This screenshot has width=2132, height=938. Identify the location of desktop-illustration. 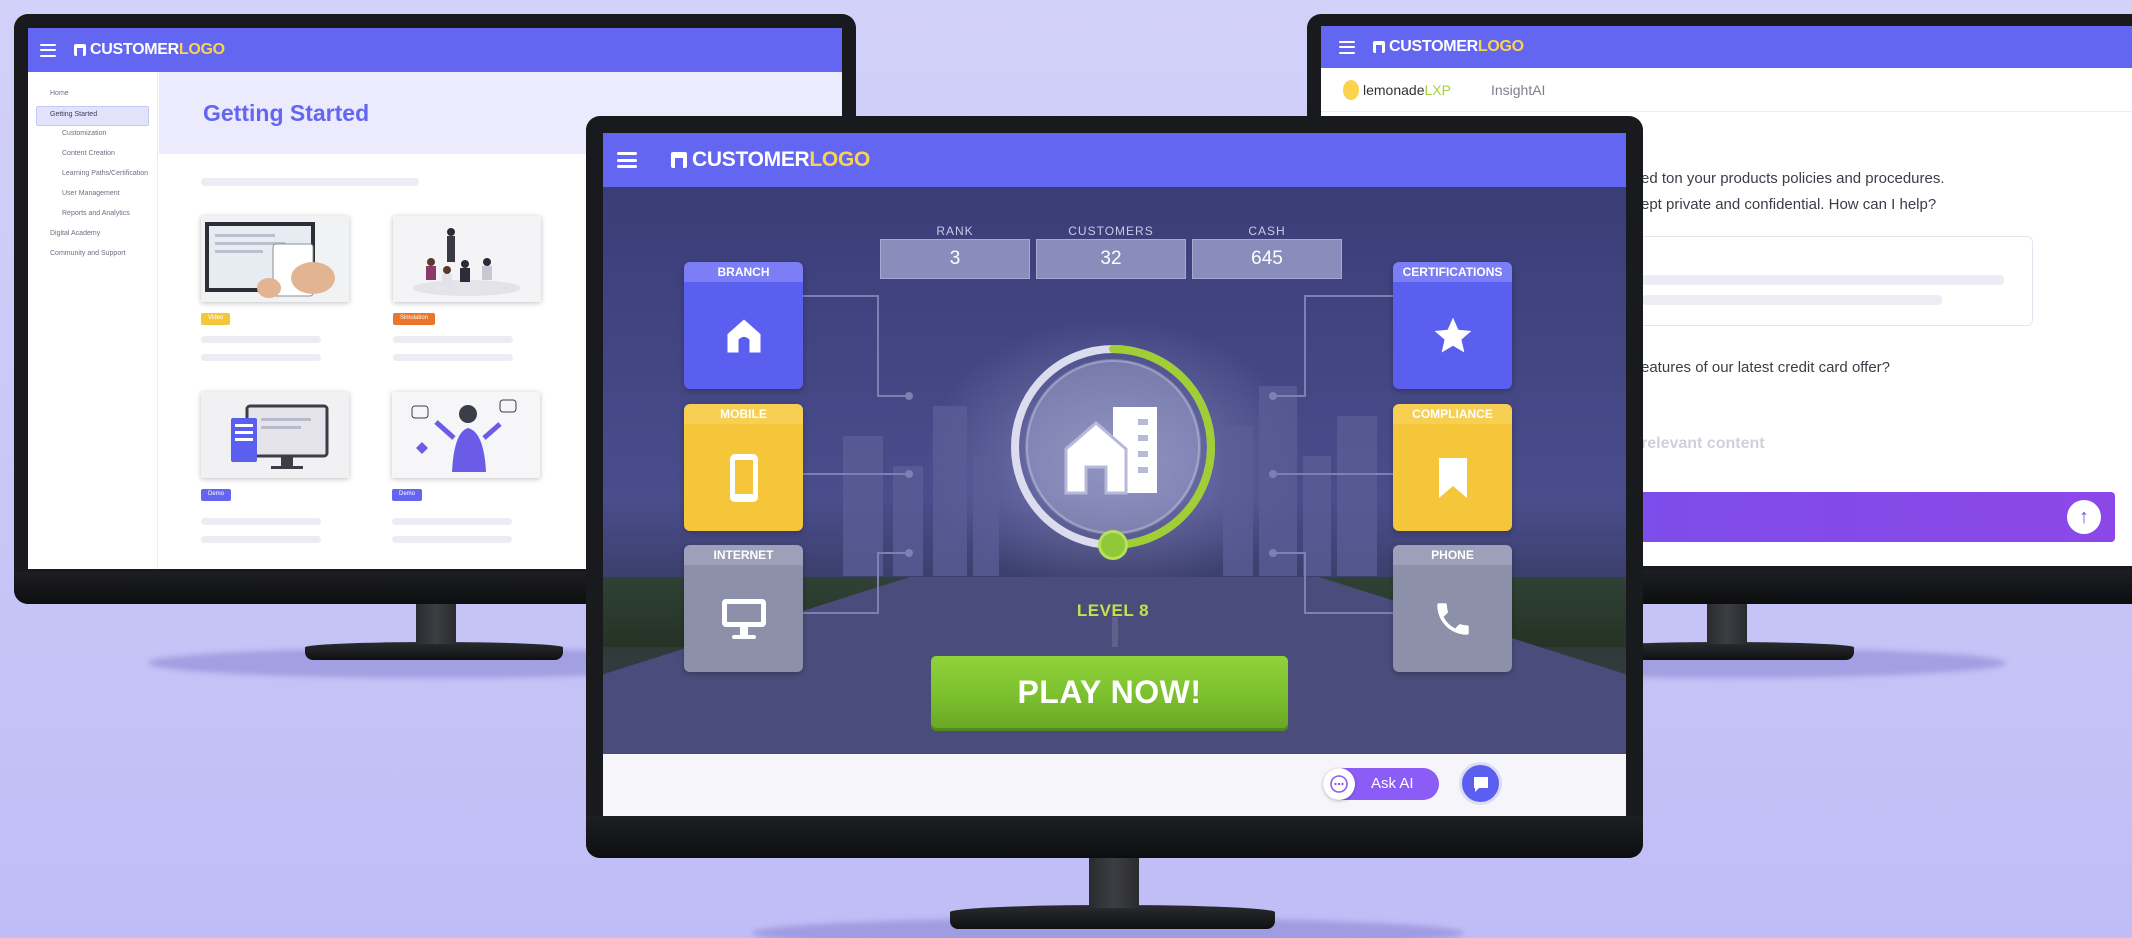
(275, 435).